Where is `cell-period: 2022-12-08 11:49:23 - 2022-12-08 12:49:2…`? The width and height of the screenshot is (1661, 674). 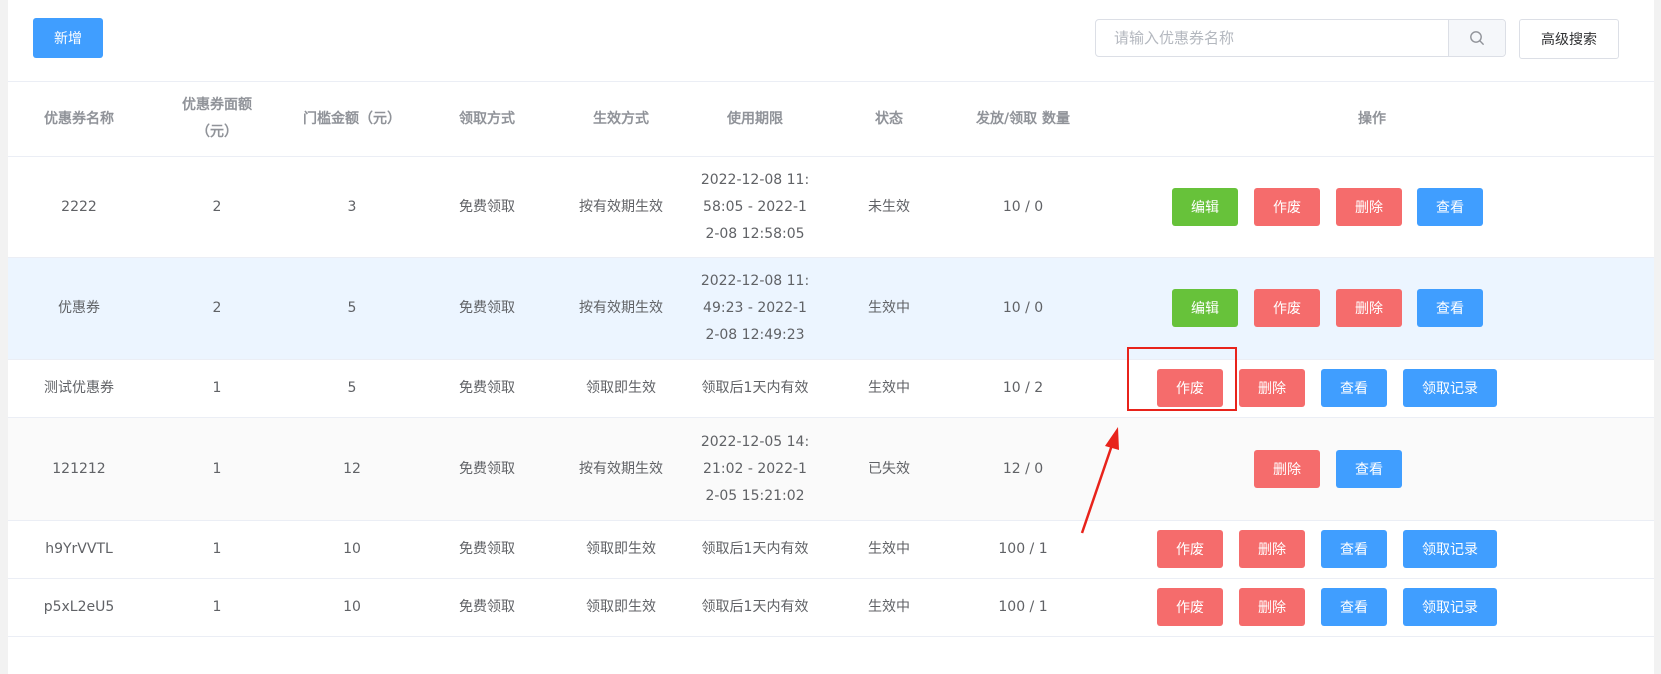
cell-period: 2022-12-08 11:49:23 - 2022-12-08 12:49:2… is located at coordinates (755, 308).